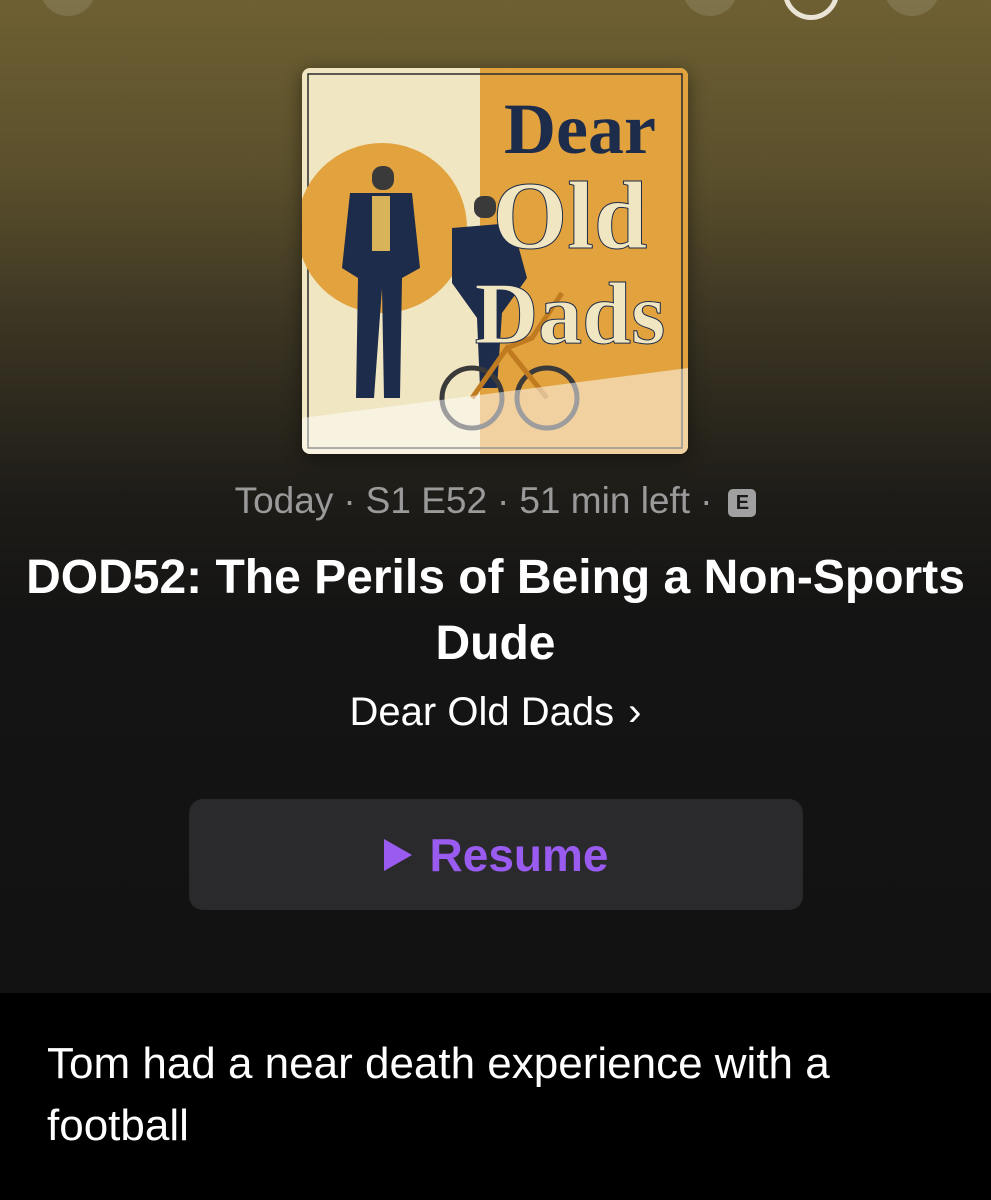 The height and width of the screenshot is (1200, 991). What do you see at coordinates (570, 215) in the screenshot?
I see `artwork-title-line2: Old` at bounding box center [570, 215].